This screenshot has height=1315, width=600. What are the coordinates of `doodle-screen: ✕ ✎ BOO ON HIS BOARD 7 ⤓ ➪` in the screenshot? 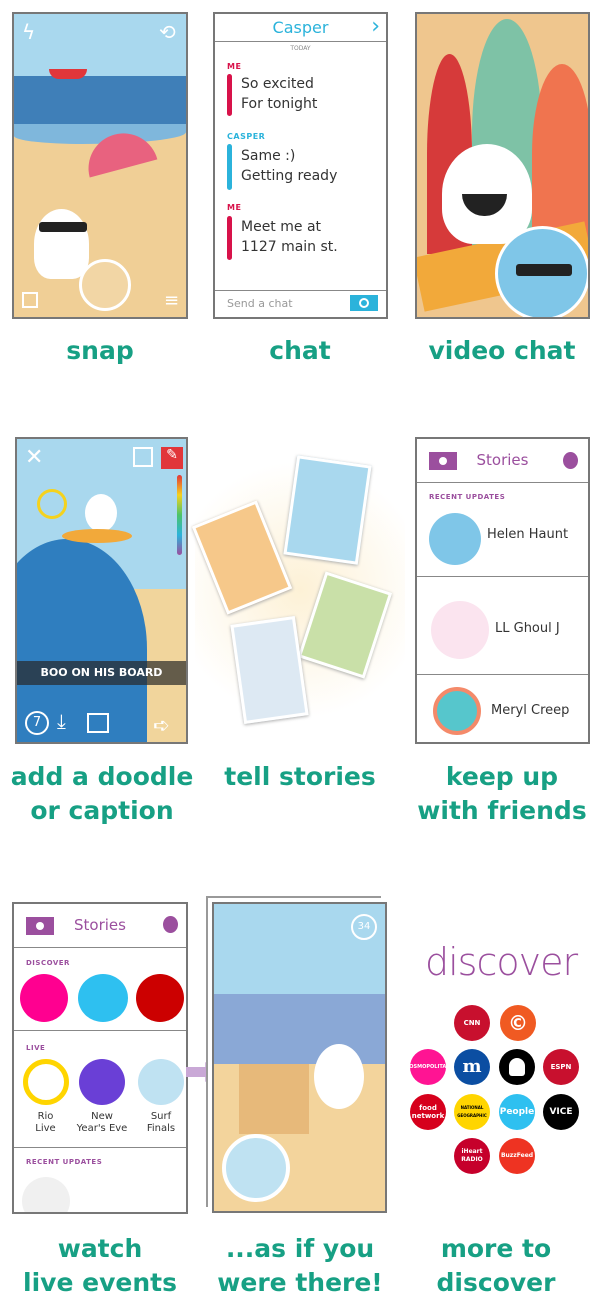 It's located at (101, 590).